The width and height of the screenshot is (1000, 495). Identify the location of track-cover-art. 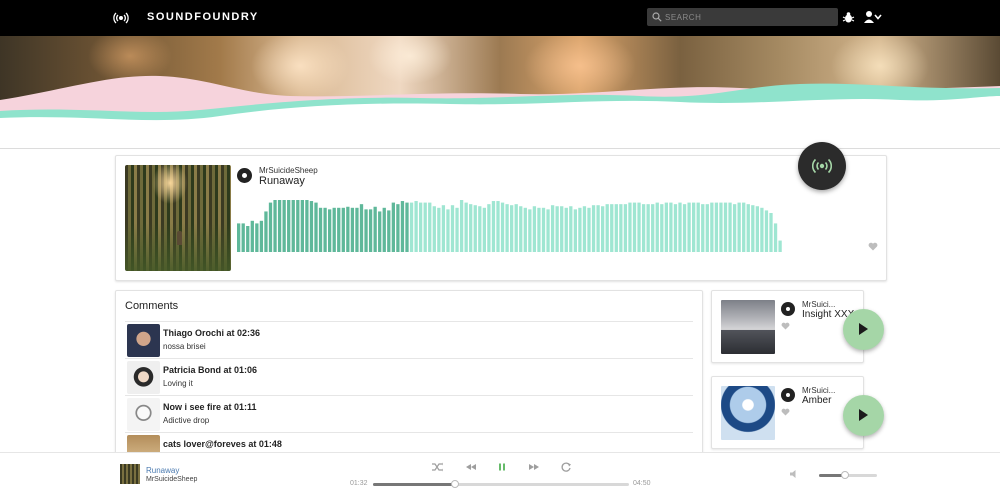
(178, 218).